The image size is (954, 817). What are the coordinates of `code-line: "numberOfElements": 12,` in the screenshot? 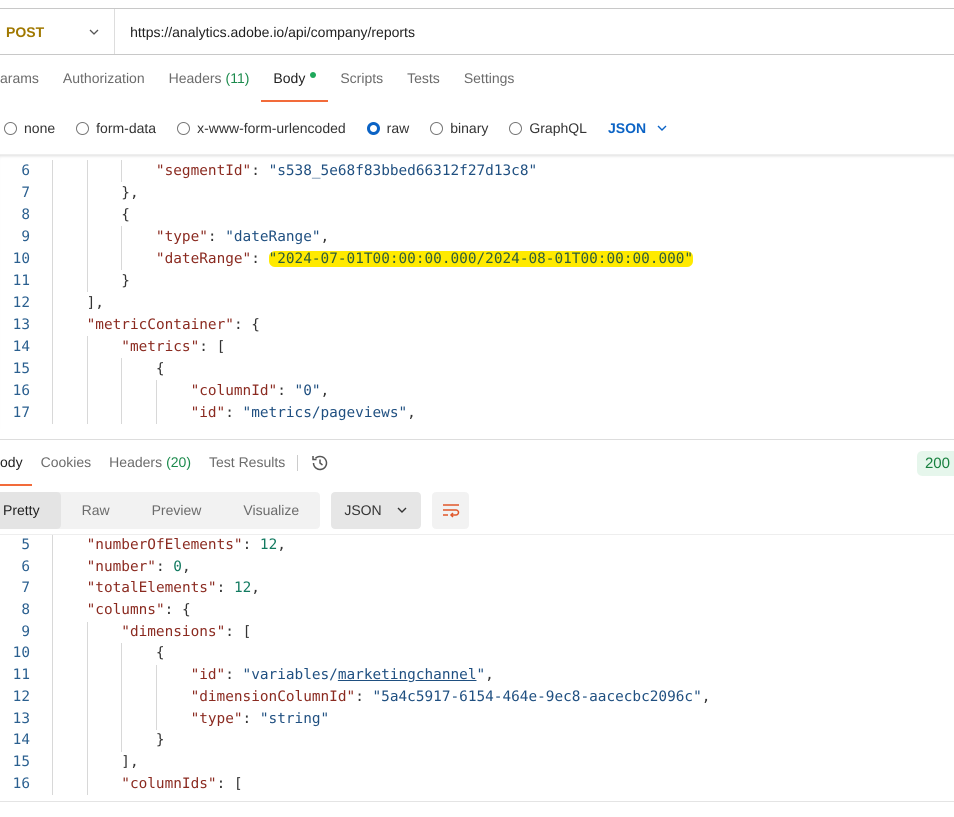 It's located at (186, 545).